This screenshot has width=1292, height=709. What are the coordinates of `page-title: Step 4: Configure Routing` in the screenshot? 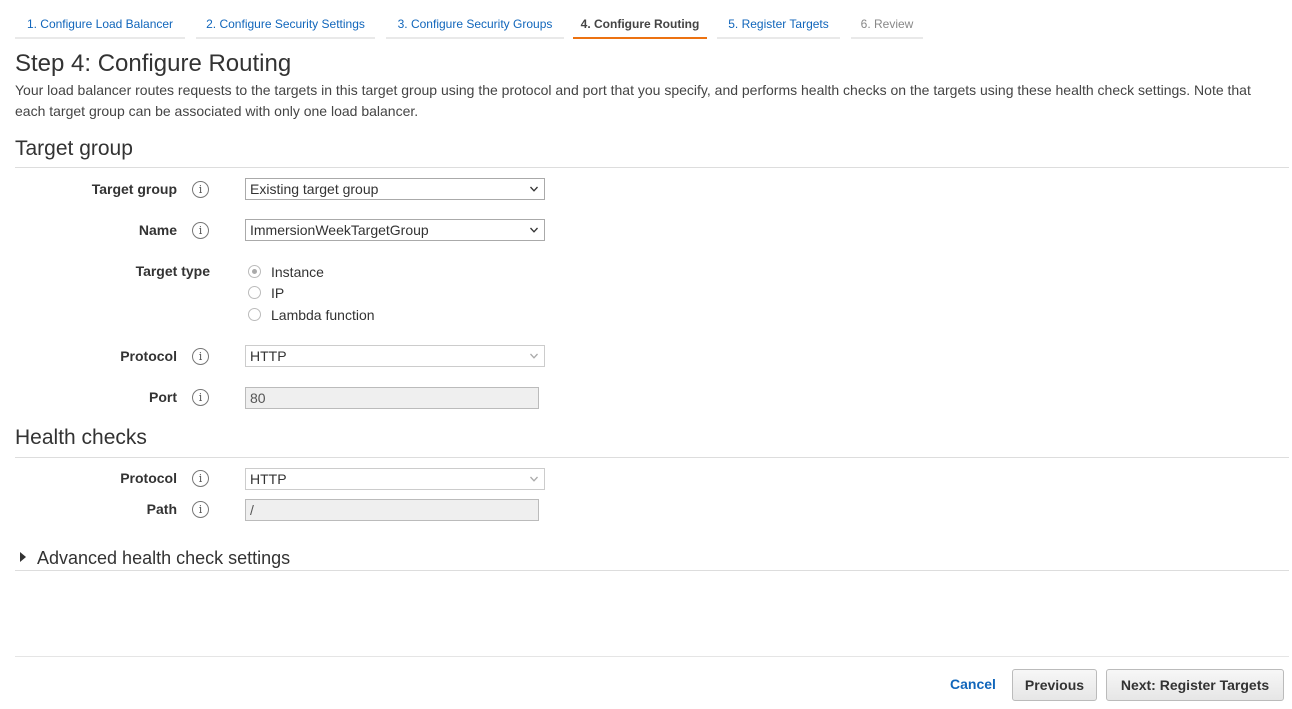 It's located at (153, 63).